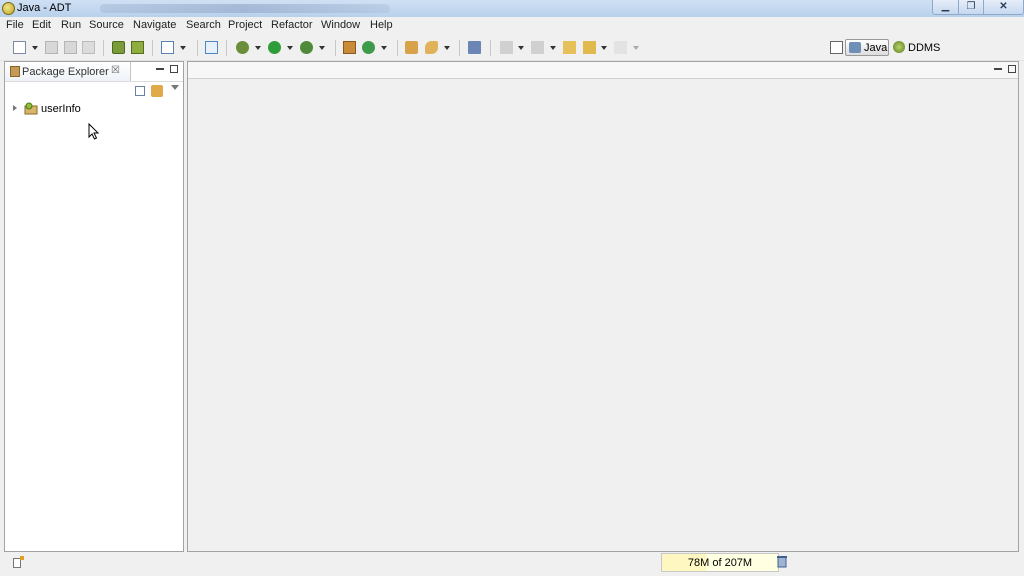  Describe the element at coordinates (15, 108) in the screenshot. I see `expand-arrow-icon` at that location.